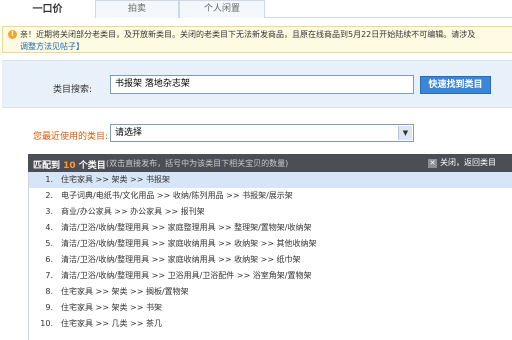 The width and height of the screenshot is (512, 340). What do you see at coordinates (270, 292) in the screenshot?
I see `list-item: 8. 住宅家具 >> 架类 >> 搁板/置物架` at bounding box center [270, 292].